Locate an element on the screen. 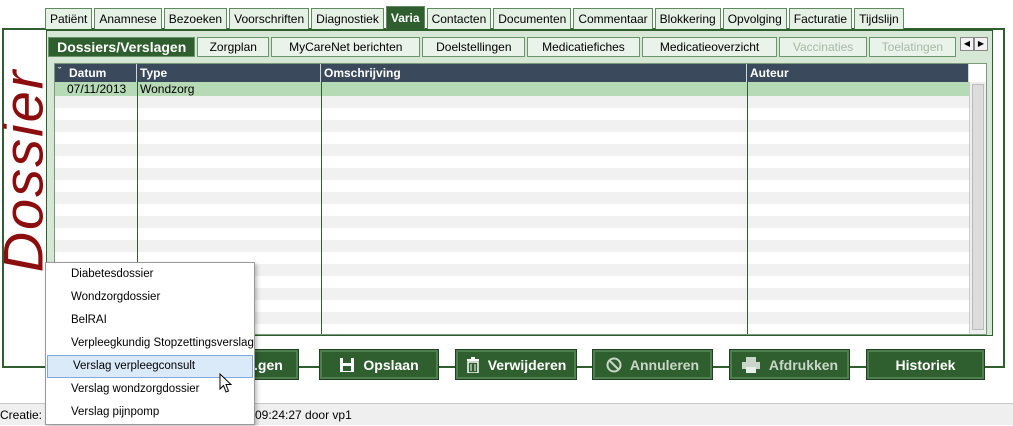  tab-voorschriften: Voorschriften is located at coordinates (269, 18).